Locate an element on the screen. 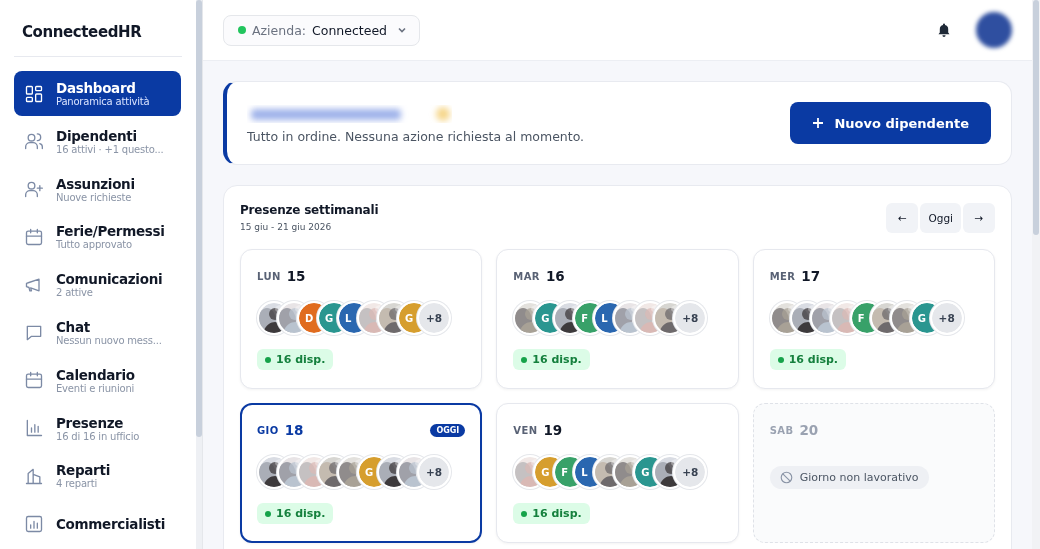 Image resolution: width=1040 pixels, height=549 pixels. notification-bell-icon is located at coordinates (944, 30).